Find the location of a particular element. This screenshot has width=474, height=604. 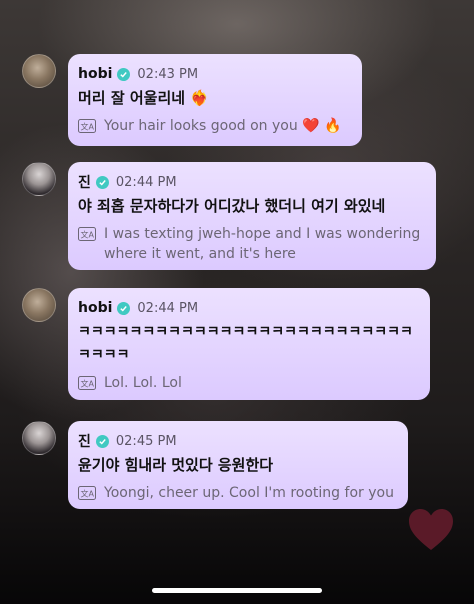

timestamp: 02:45 PM is located at coordinates (146, 441).